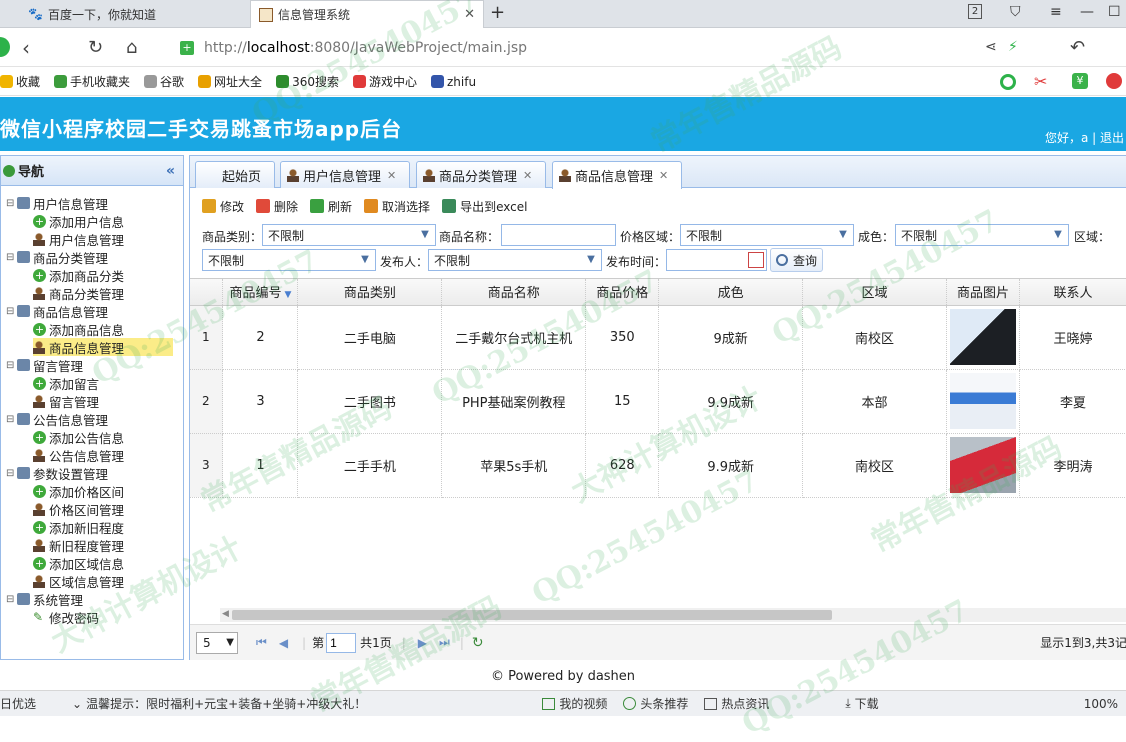 Image resolution: width=1126 pixels, height=742 pixels. What do you see at coordinates (1056, 12) in the screenshot?
I see `menu-icon: ≡` at bounding box center [1056, 12].